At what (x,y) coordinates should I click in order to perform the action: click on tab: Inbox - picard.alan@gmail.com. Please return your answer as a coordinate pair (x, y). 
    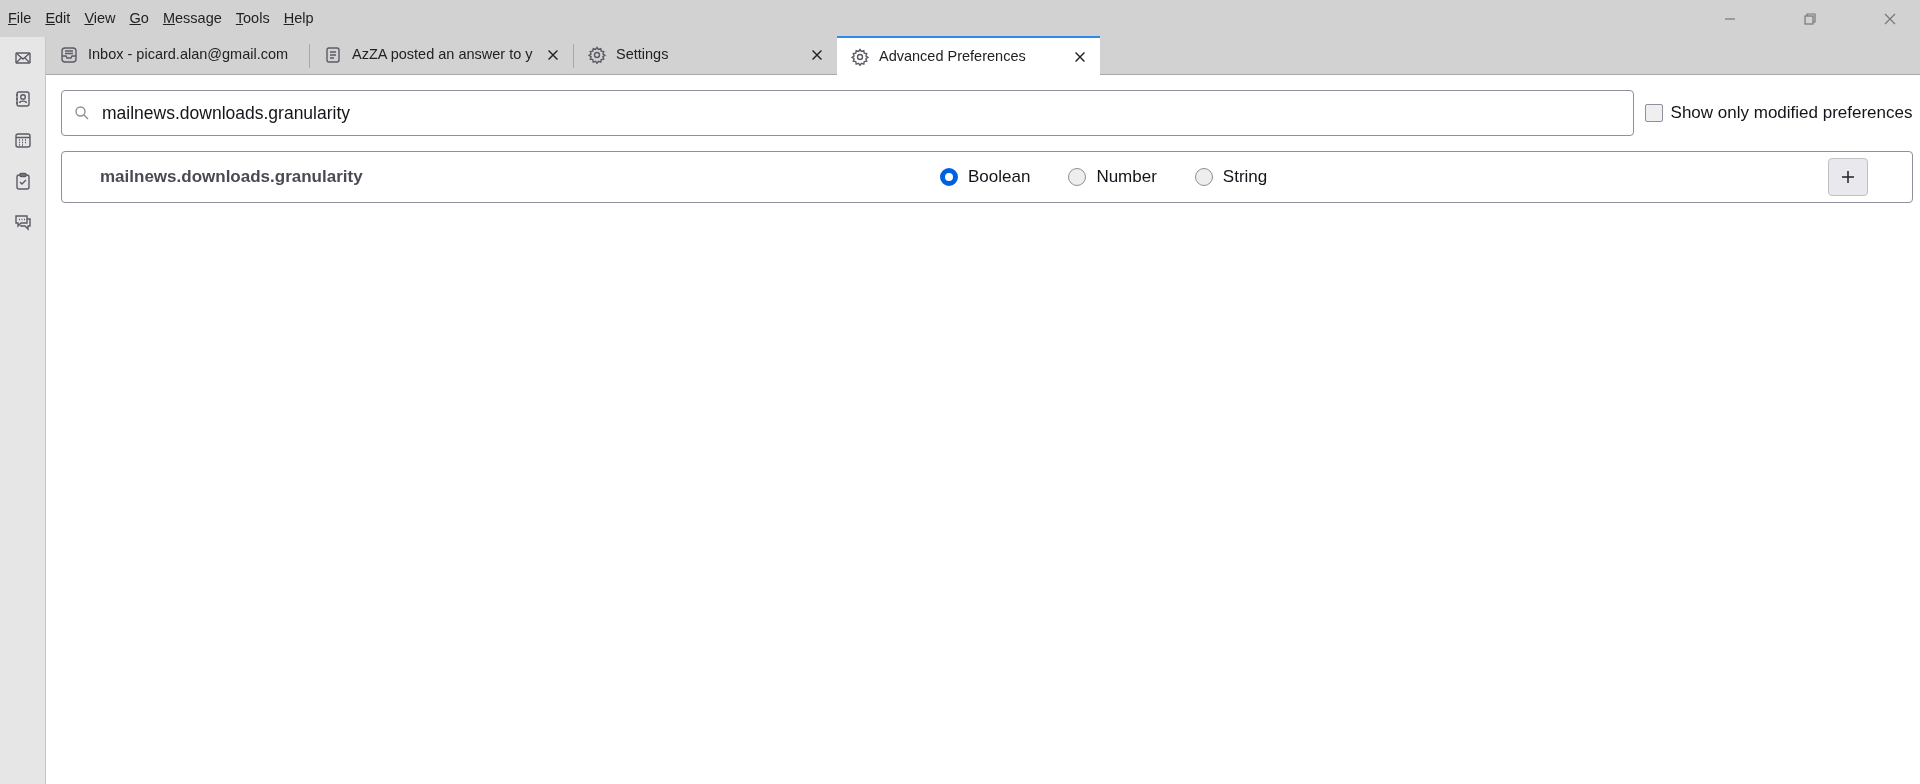
    Looking at the image, I should click on (177, 55).